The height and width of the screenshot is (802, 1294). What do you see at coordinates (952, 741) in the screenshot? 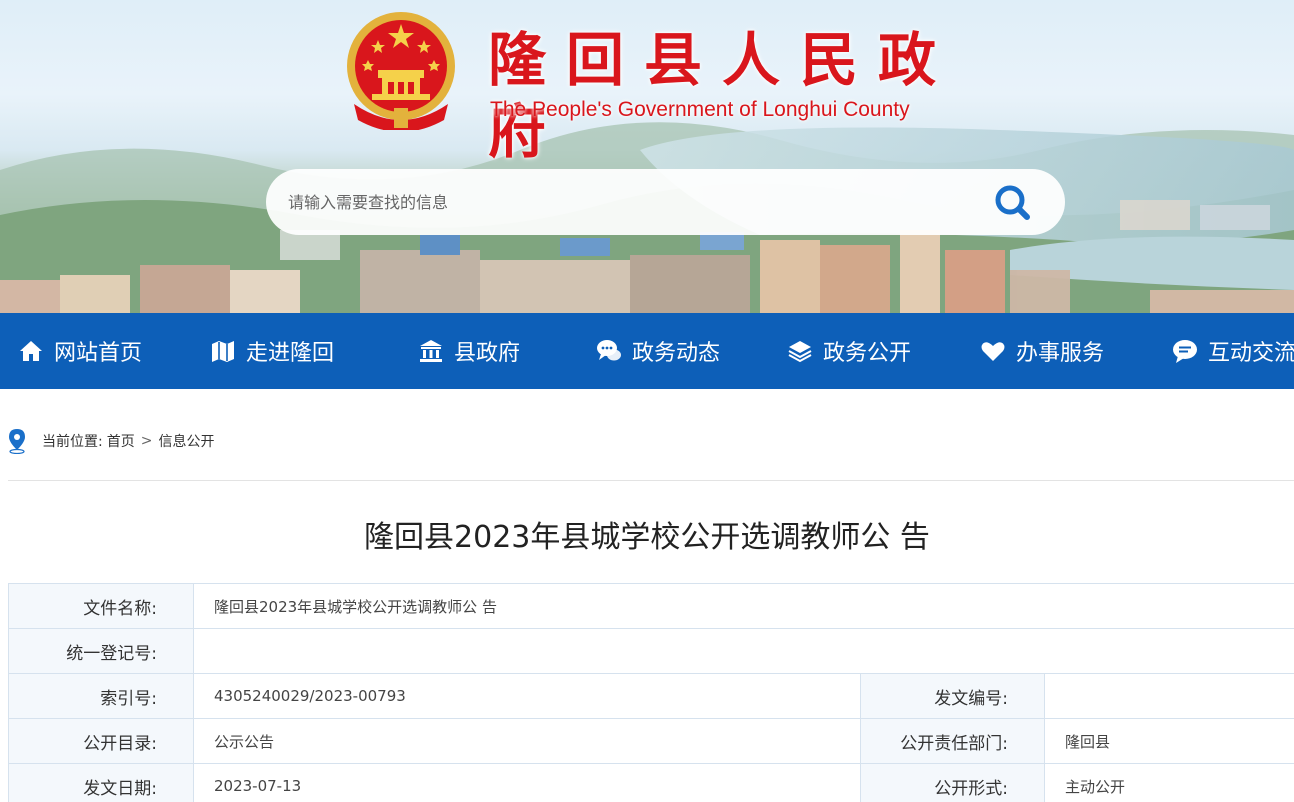
I see `meta-label-responsible-department: 公开责任部门:` at bounding box center [952, 741].